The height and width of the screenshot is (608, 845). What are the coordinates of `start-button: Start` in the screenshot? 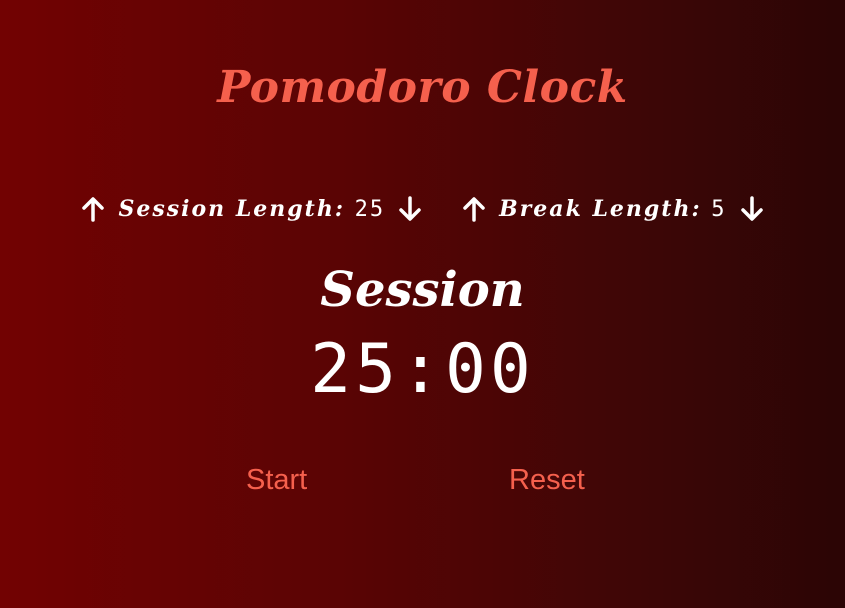 It's located at (276, 480).